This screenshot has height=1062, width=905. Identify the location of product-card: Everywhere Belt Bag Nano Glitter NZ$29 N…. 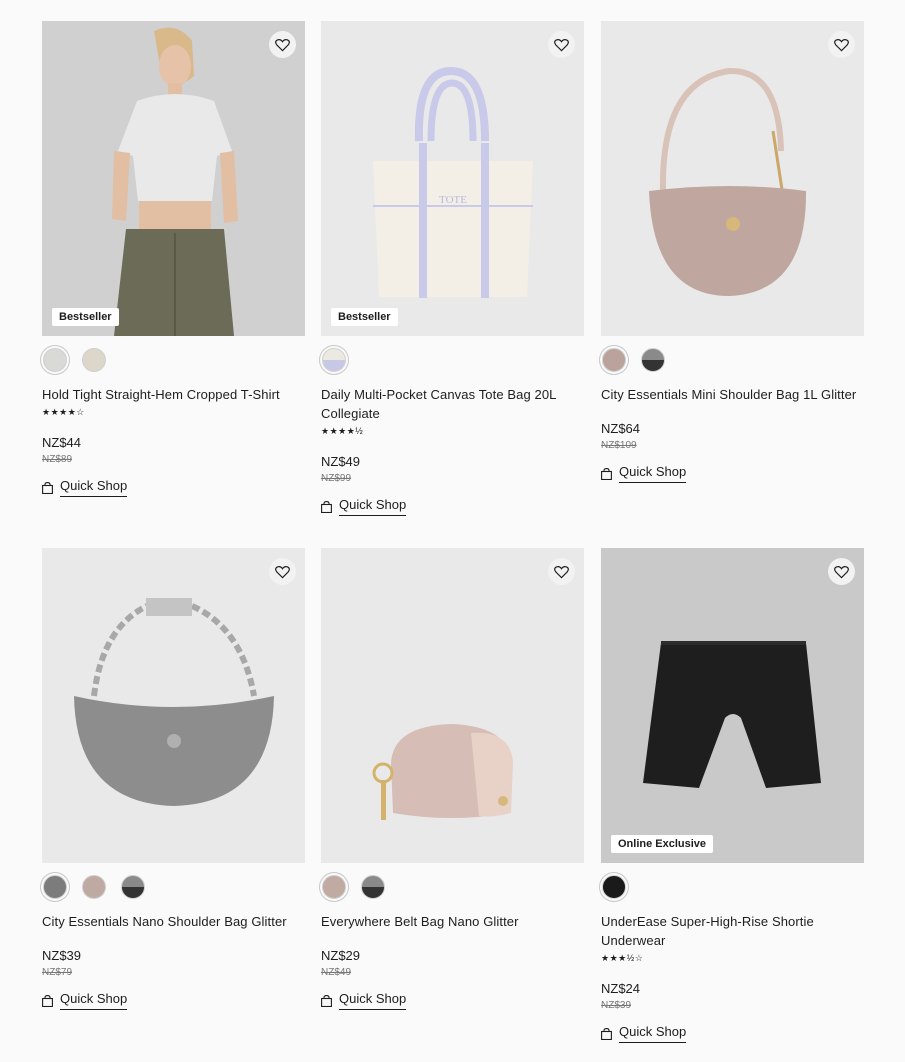
(452, 780).